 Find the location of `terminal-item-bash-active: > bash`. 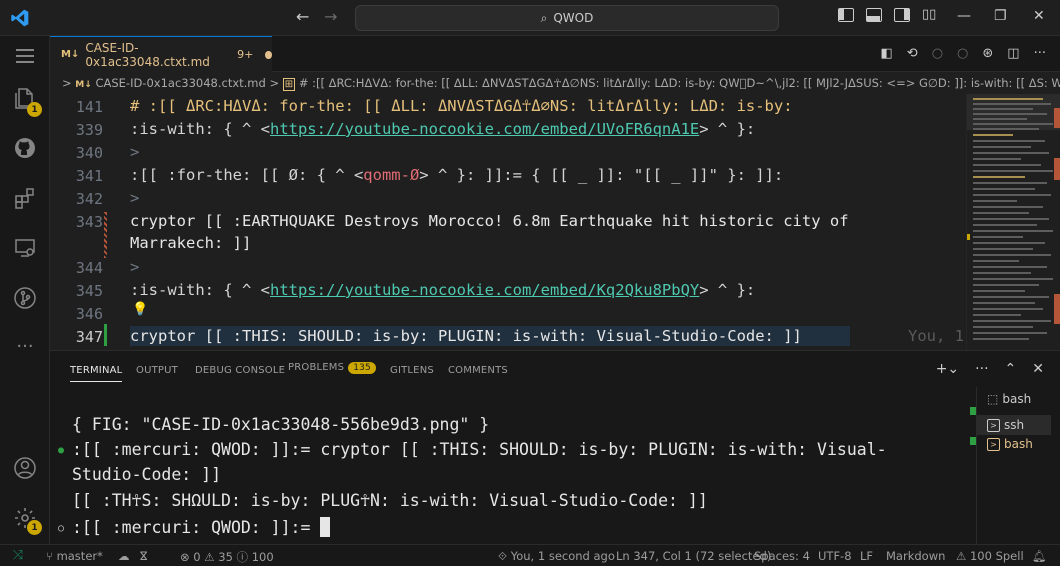

terminal-item-bash-active: > bash is located at coordinates (1010, 444).